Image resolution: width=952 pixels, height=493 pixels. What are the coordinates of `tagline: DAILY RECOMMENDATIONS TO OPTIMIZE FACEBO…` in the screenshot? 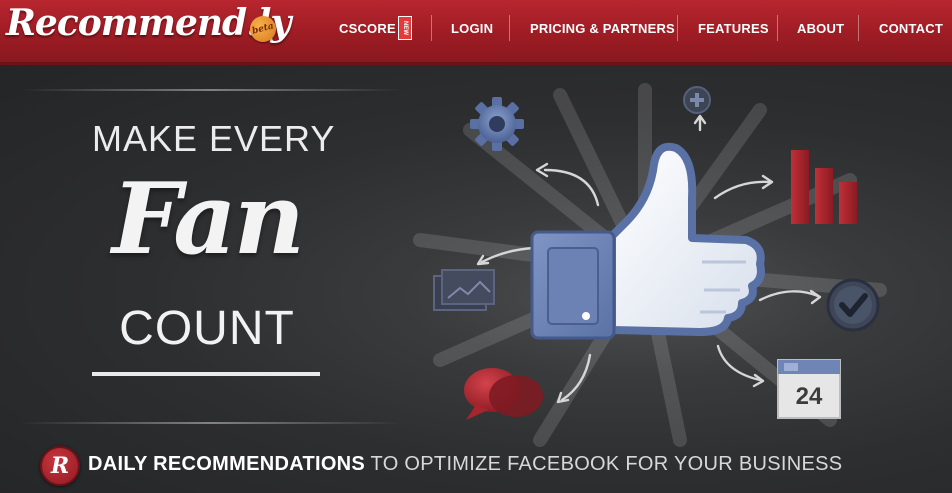 It's located at (465, 464).